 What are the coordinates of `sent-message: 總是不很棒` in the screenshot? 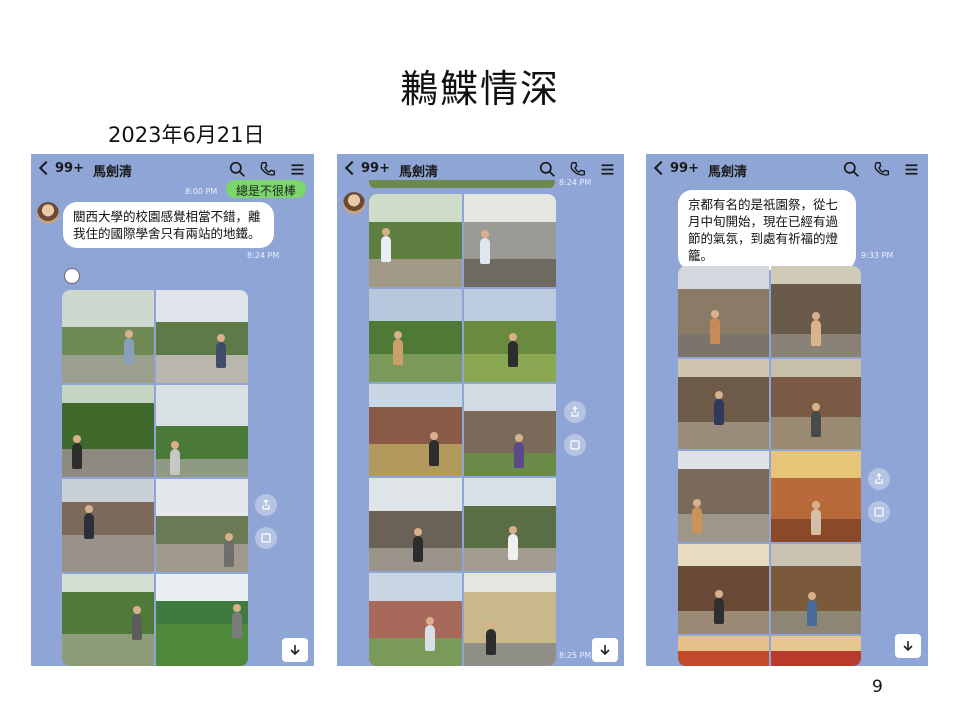 It's located at (266, 189).